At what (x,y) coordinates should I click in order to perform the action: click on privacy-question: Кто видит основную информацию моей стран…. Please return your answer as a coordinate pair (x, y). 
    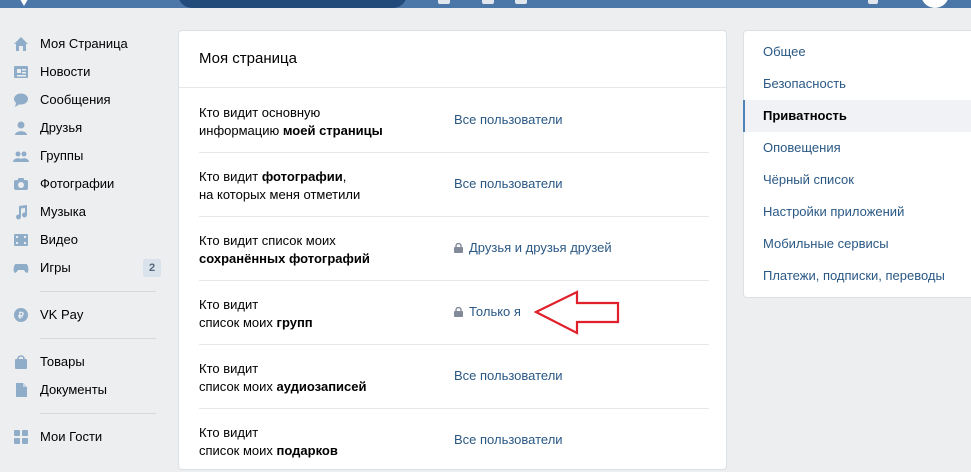
    Looking at the image, I should click on (291, 121).